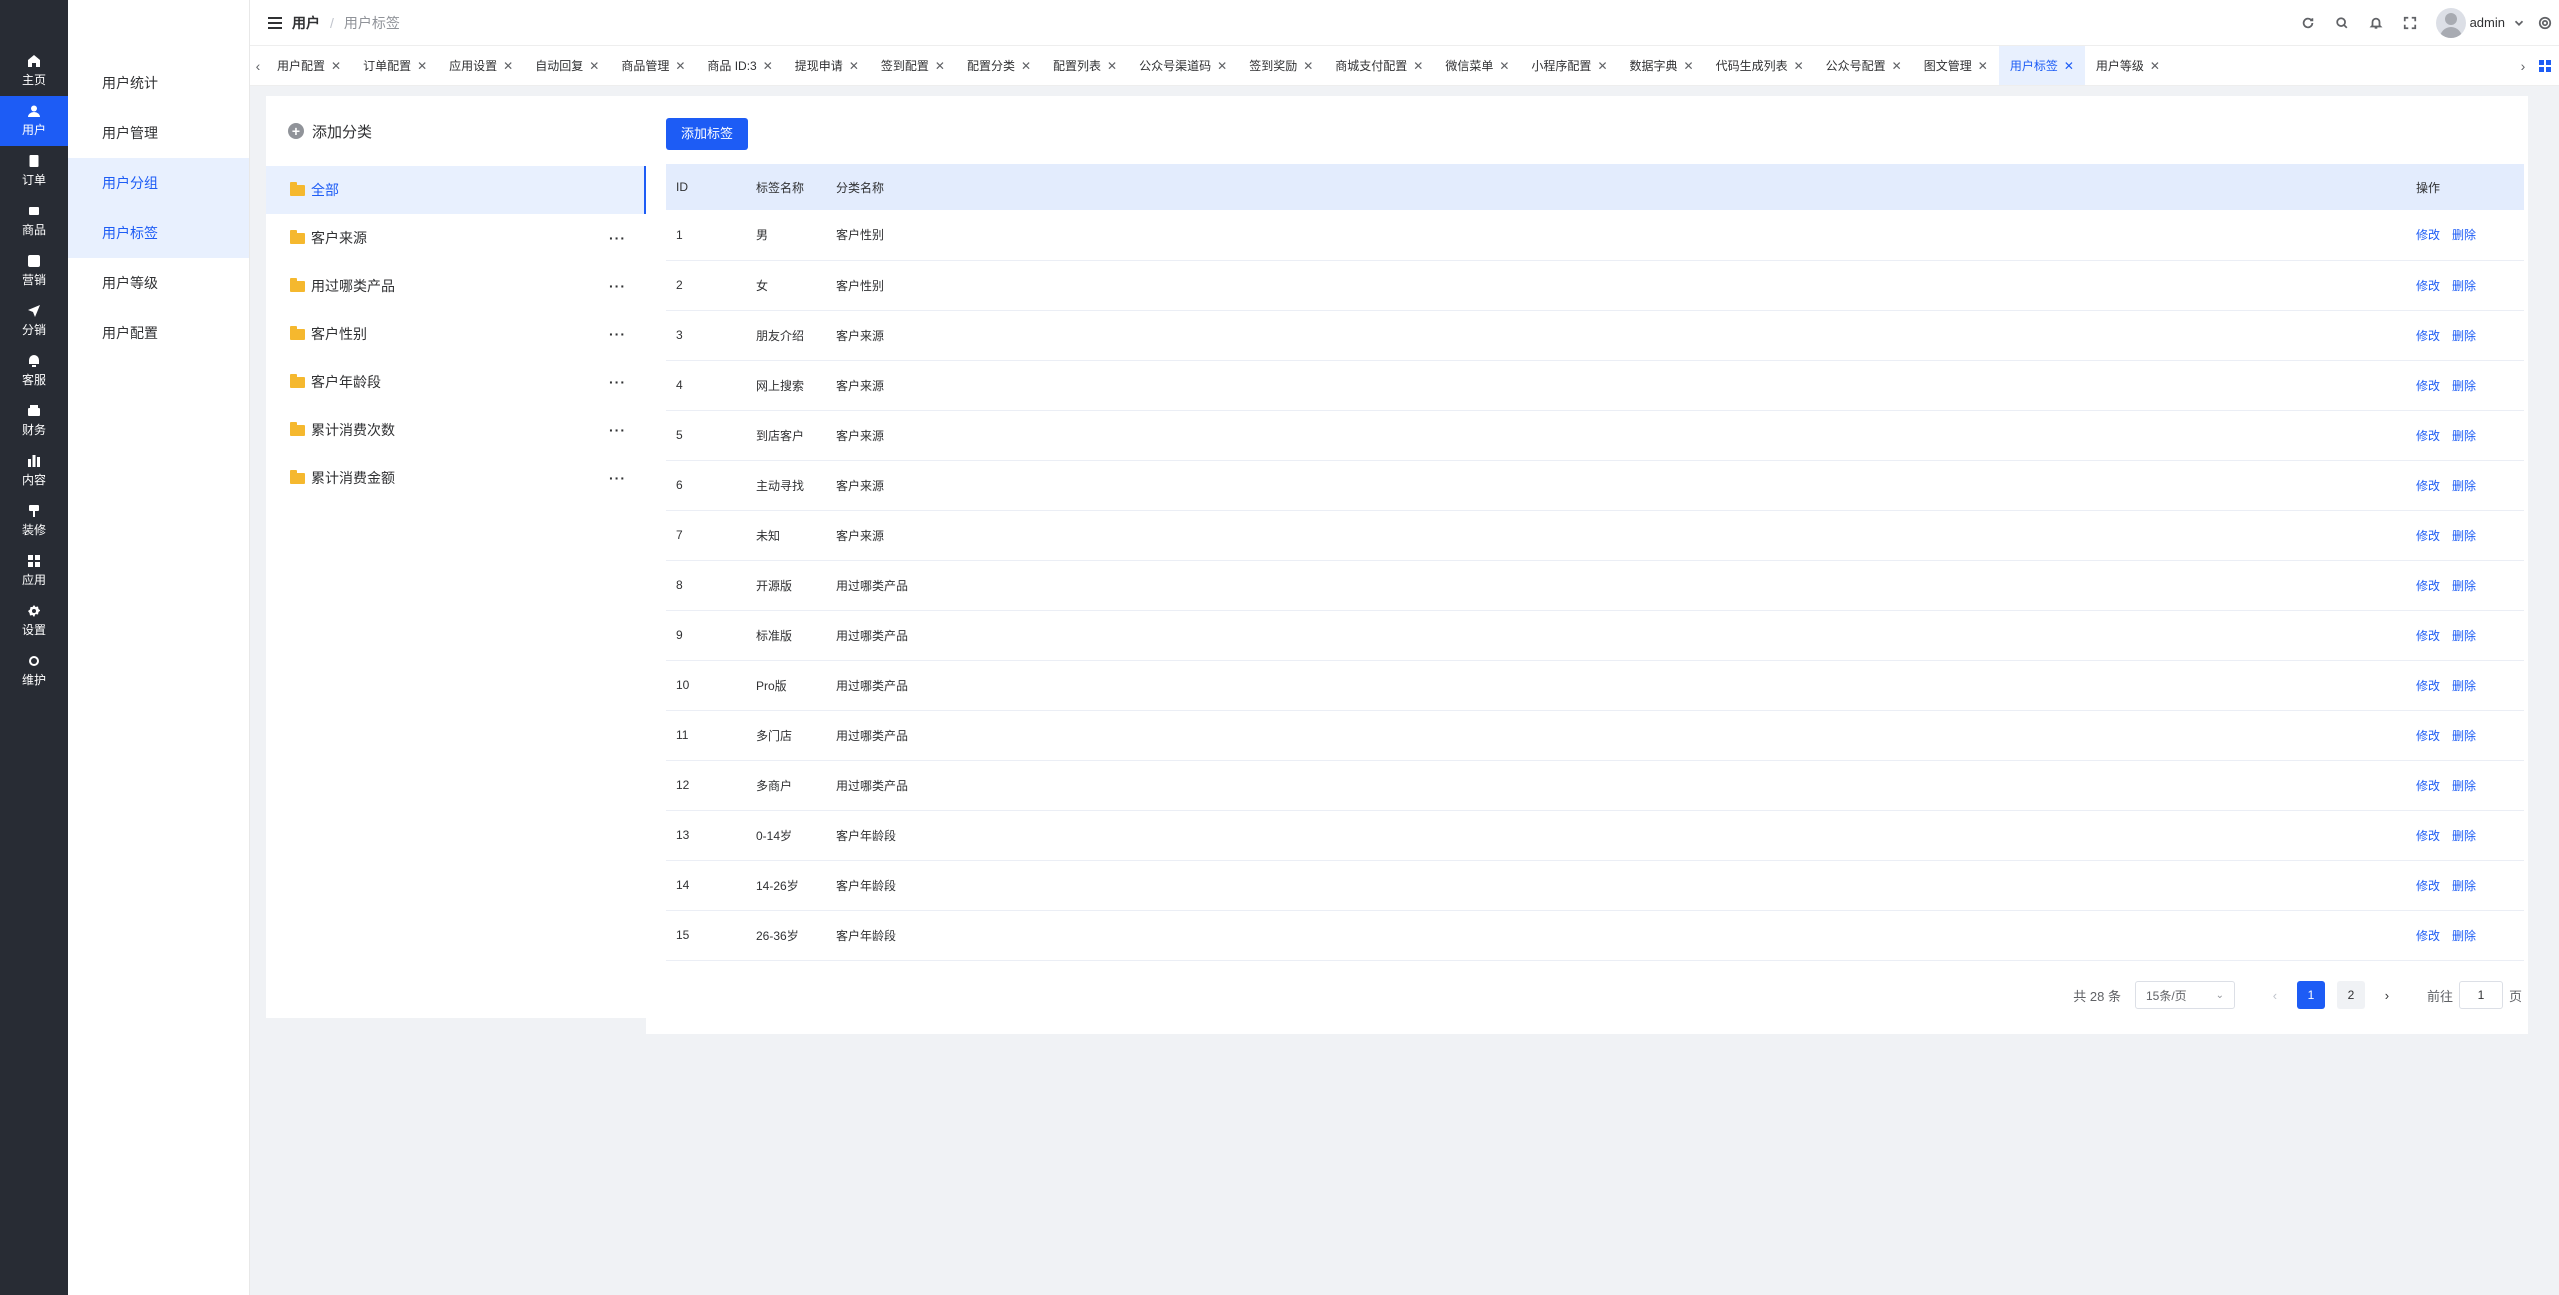 The width and height of the screenshot is (2559, 1295). Describe the element at coordinates (34, 171) in the screenshot. I see `rail-item-order: 订单` at that location.